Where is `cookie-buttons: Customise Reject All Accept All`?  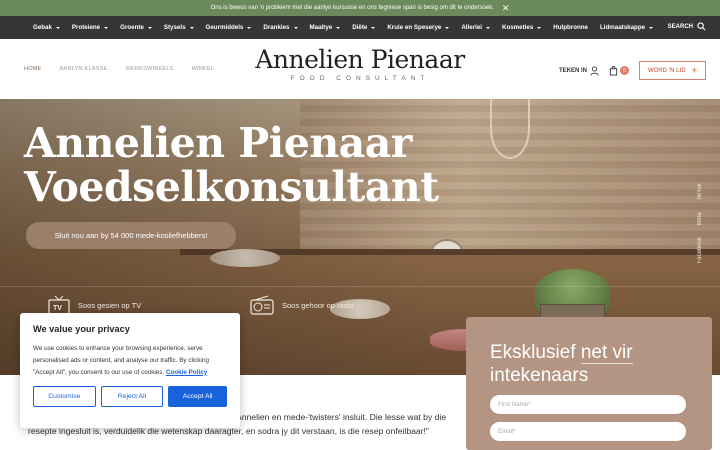
cookie-buttons: Customise Reject All Accept All is located at coordinates (130, 397).